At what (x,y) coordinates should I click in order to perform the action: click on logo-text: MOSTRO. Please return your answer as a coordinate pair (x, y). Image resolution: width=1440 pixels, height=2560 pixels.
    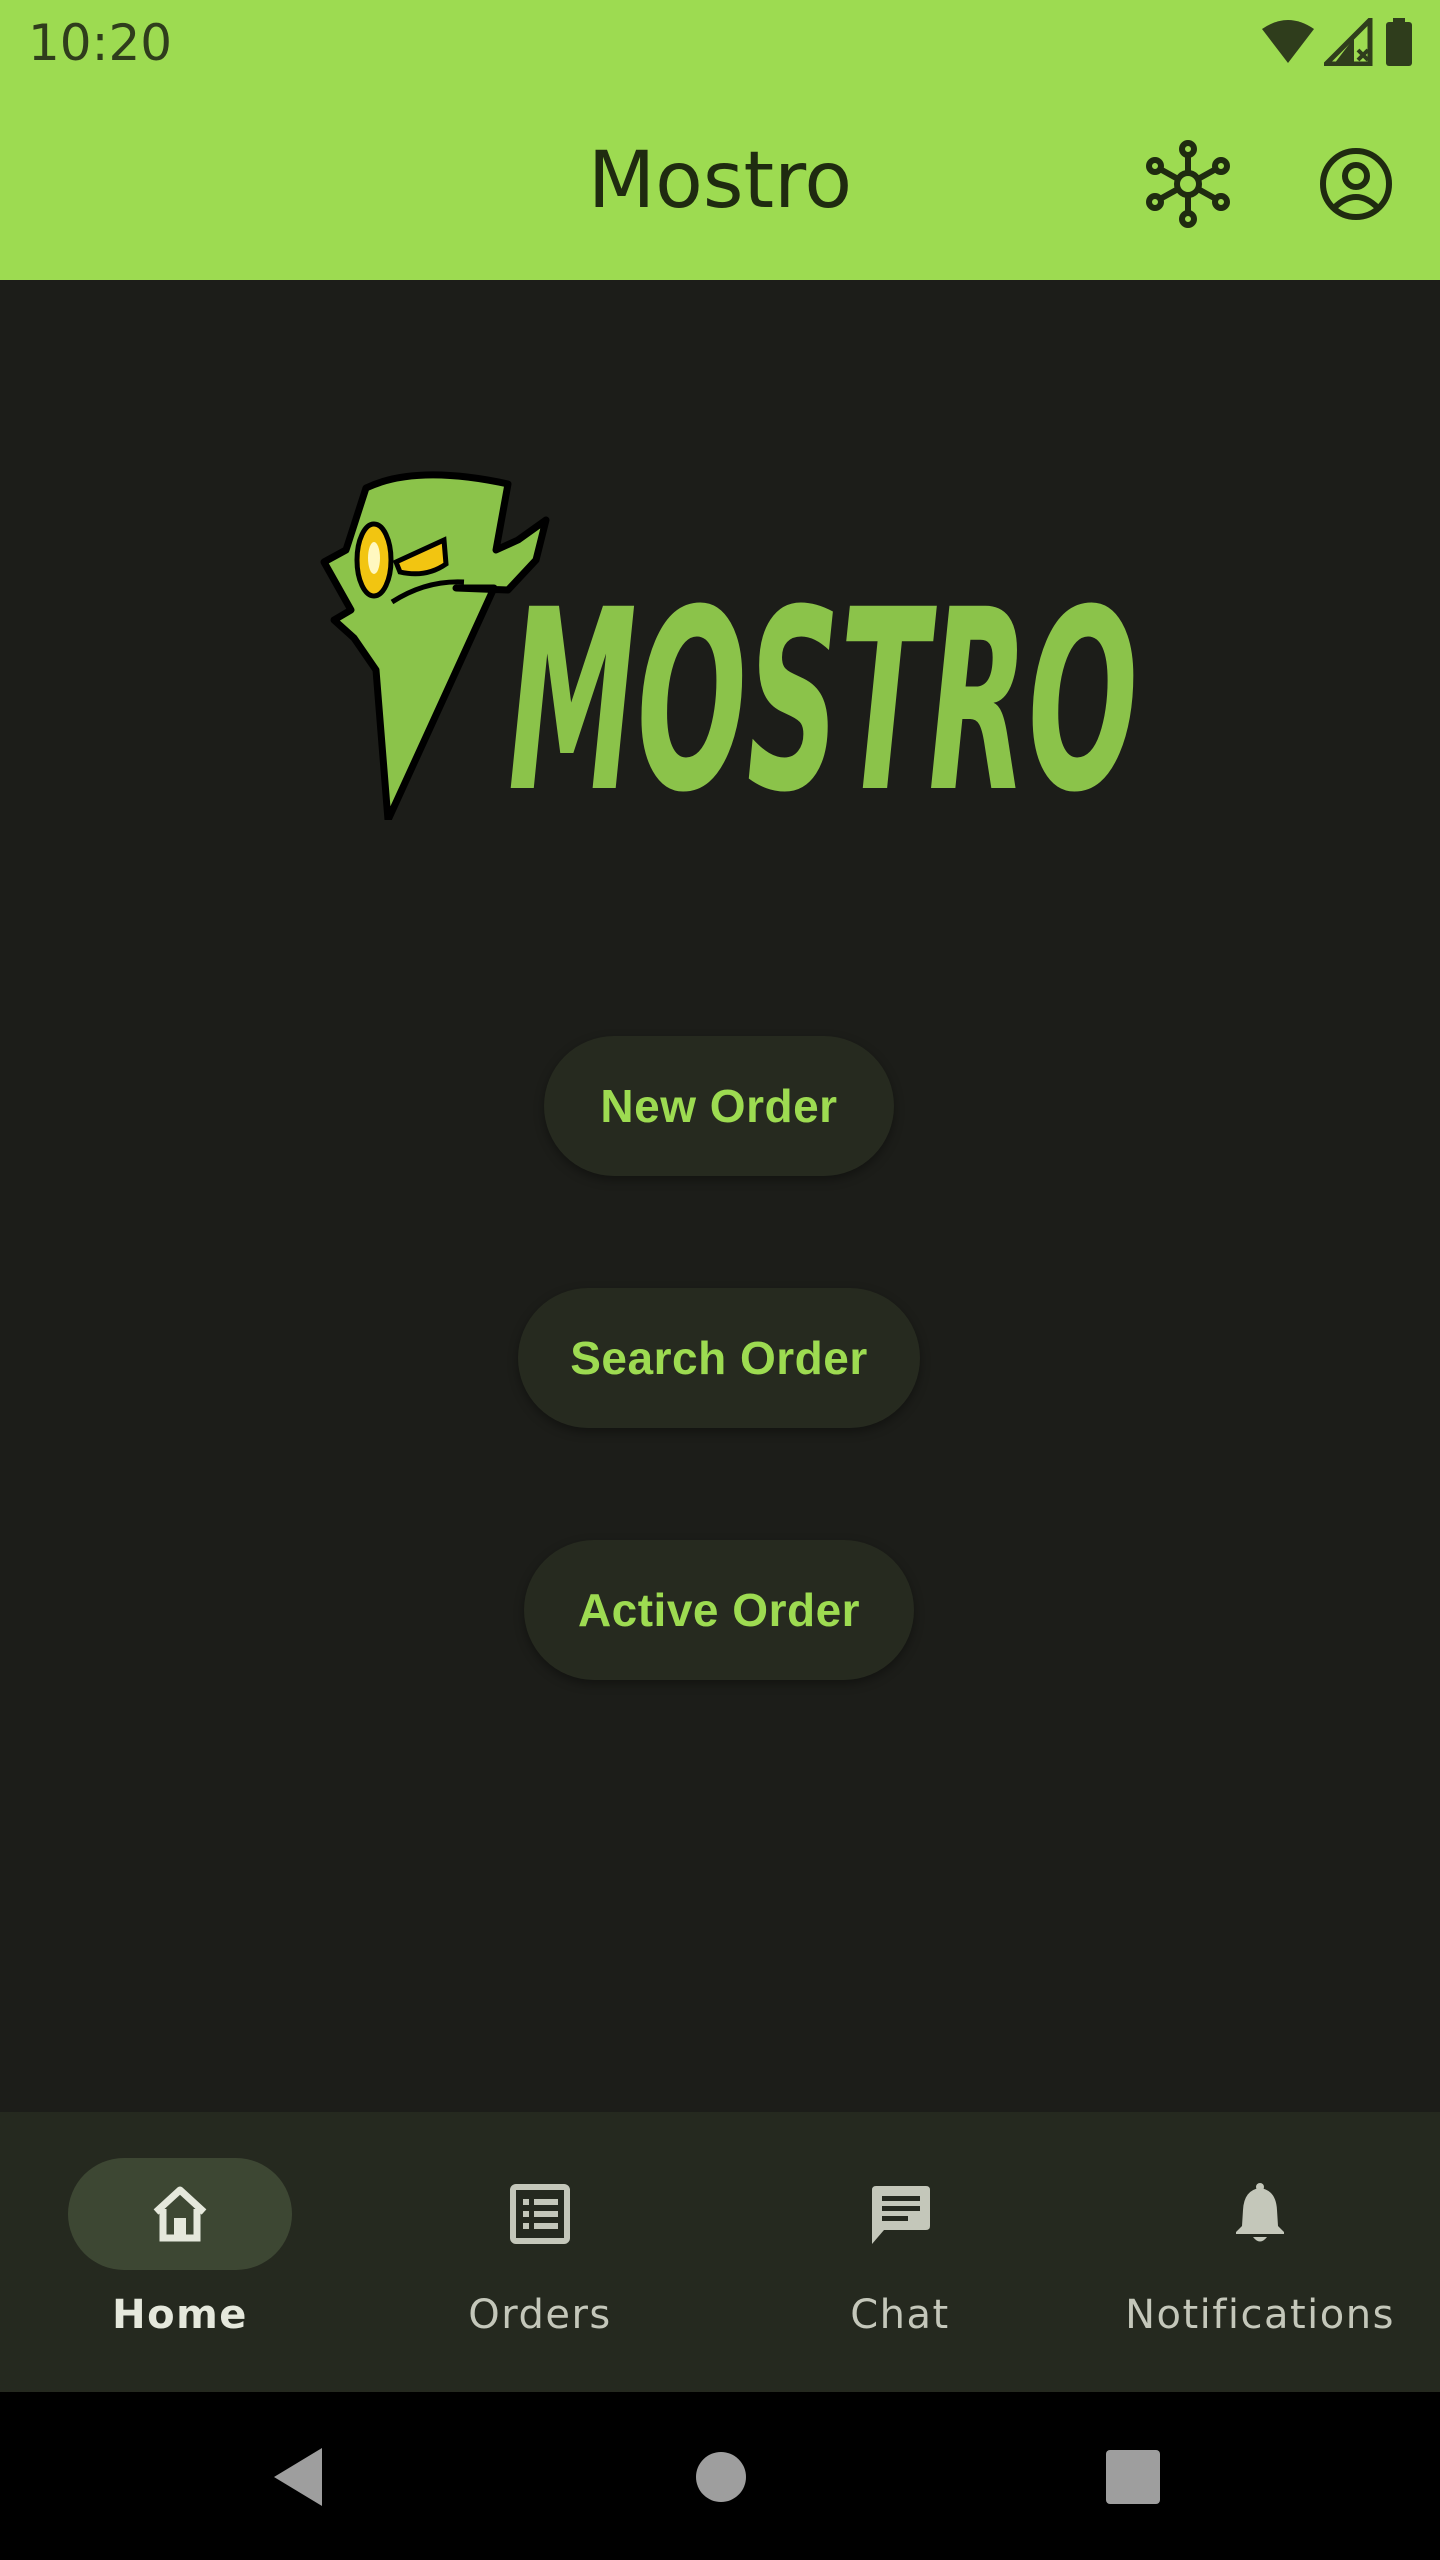
    Looking at the image, I should click on (823, 688).